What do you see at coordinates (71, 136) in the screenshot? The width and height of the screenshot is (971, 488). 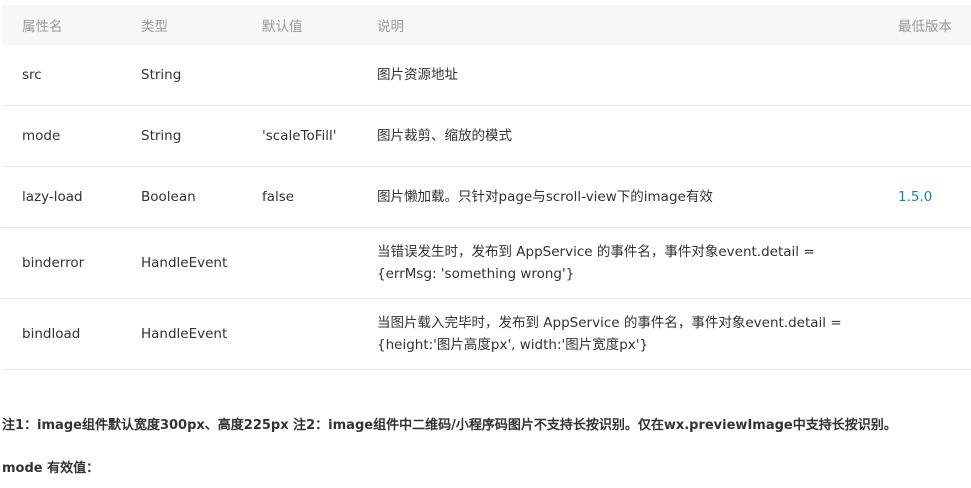 I see `cell-name: mode` at bounding box center [71, 136].